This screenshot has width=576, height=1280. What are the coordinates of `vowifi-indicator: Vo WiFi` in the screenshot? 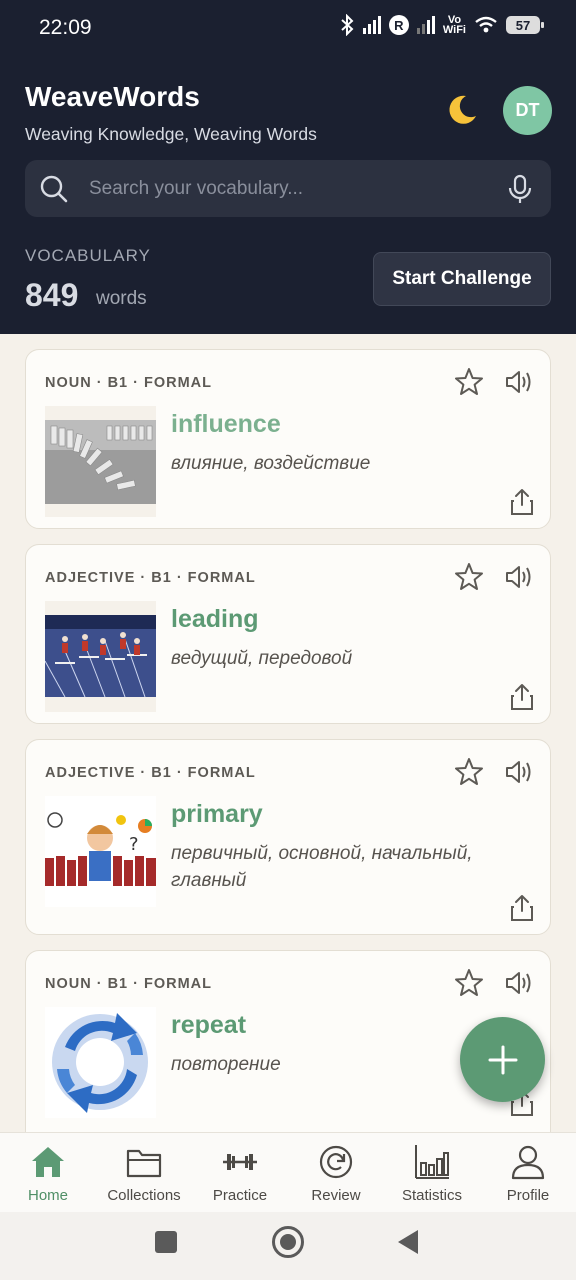 It's located at (454, 25).